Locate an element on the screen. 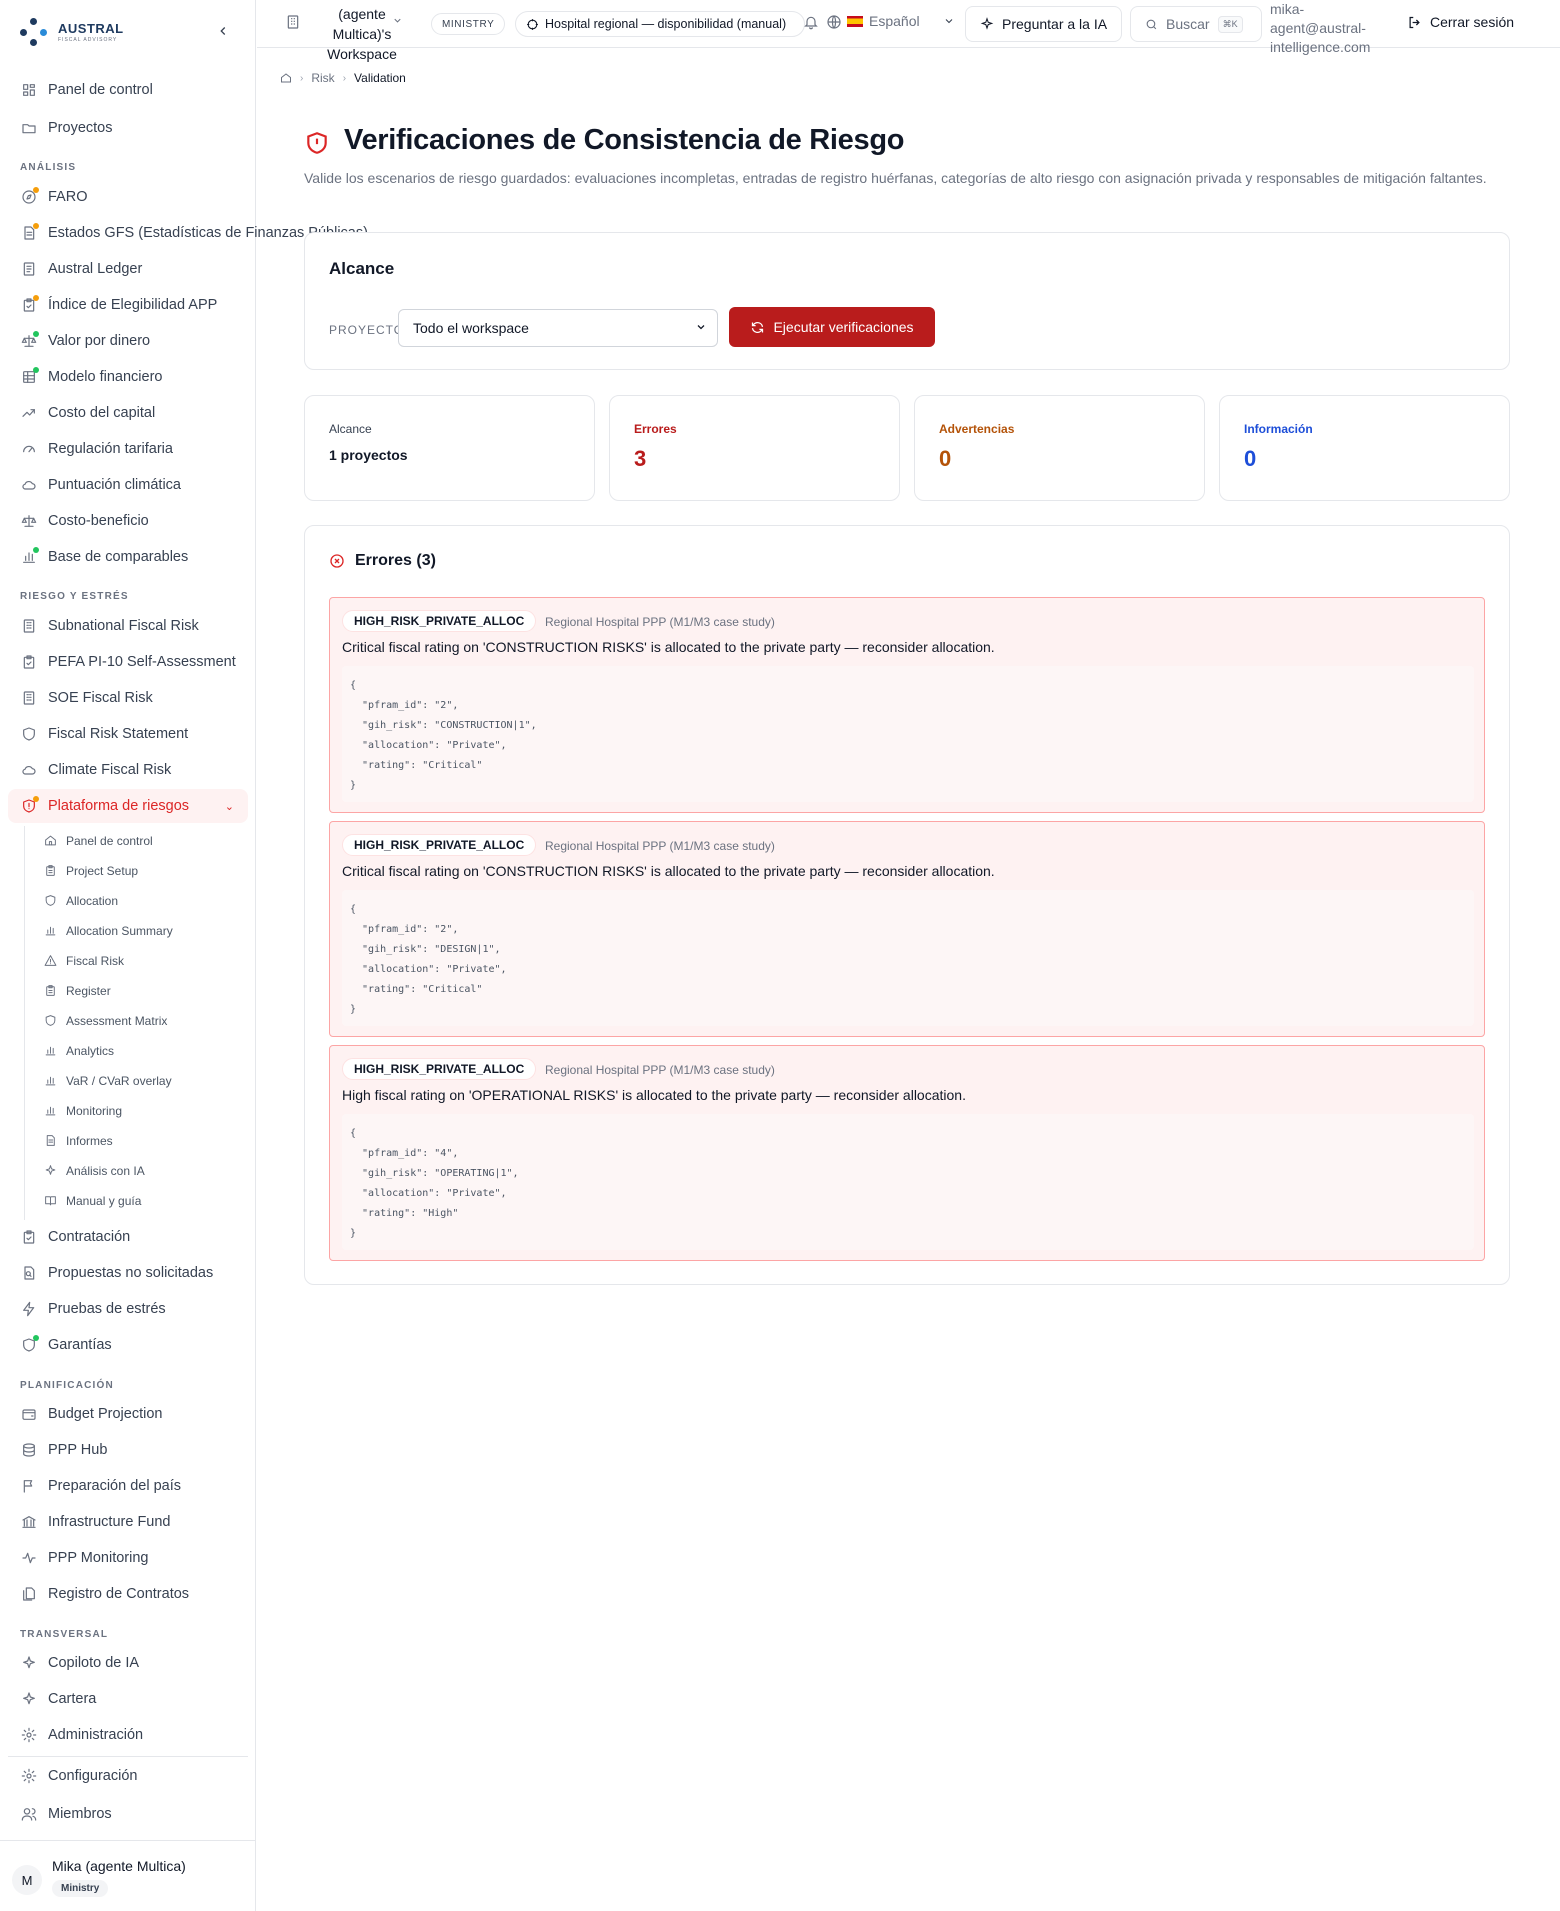 Image resolution: width=1560 pixels, height=1911 pixels. home-icon is located at coordinates (286, 78).